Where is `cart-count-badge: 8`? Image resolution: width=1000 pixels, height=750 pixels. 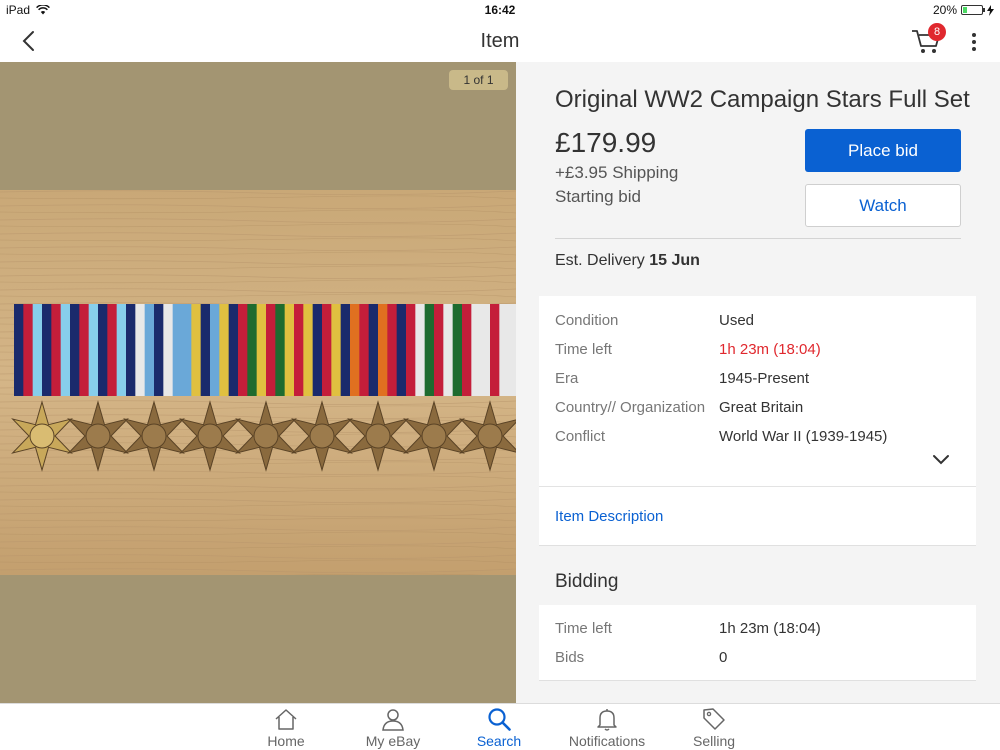
cart-count-badge: 8 is located at coordinates (937, 32).